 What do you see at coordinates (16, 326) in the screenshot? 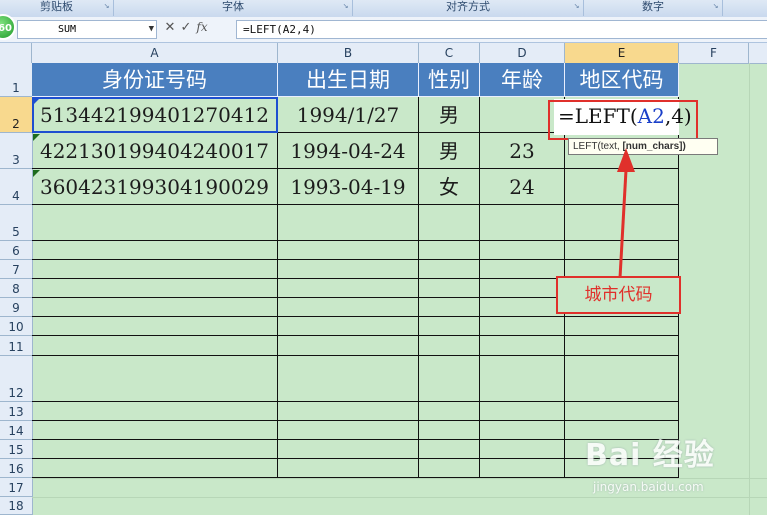
I see `row-header-10: 10` at bounding box center [16, 326].